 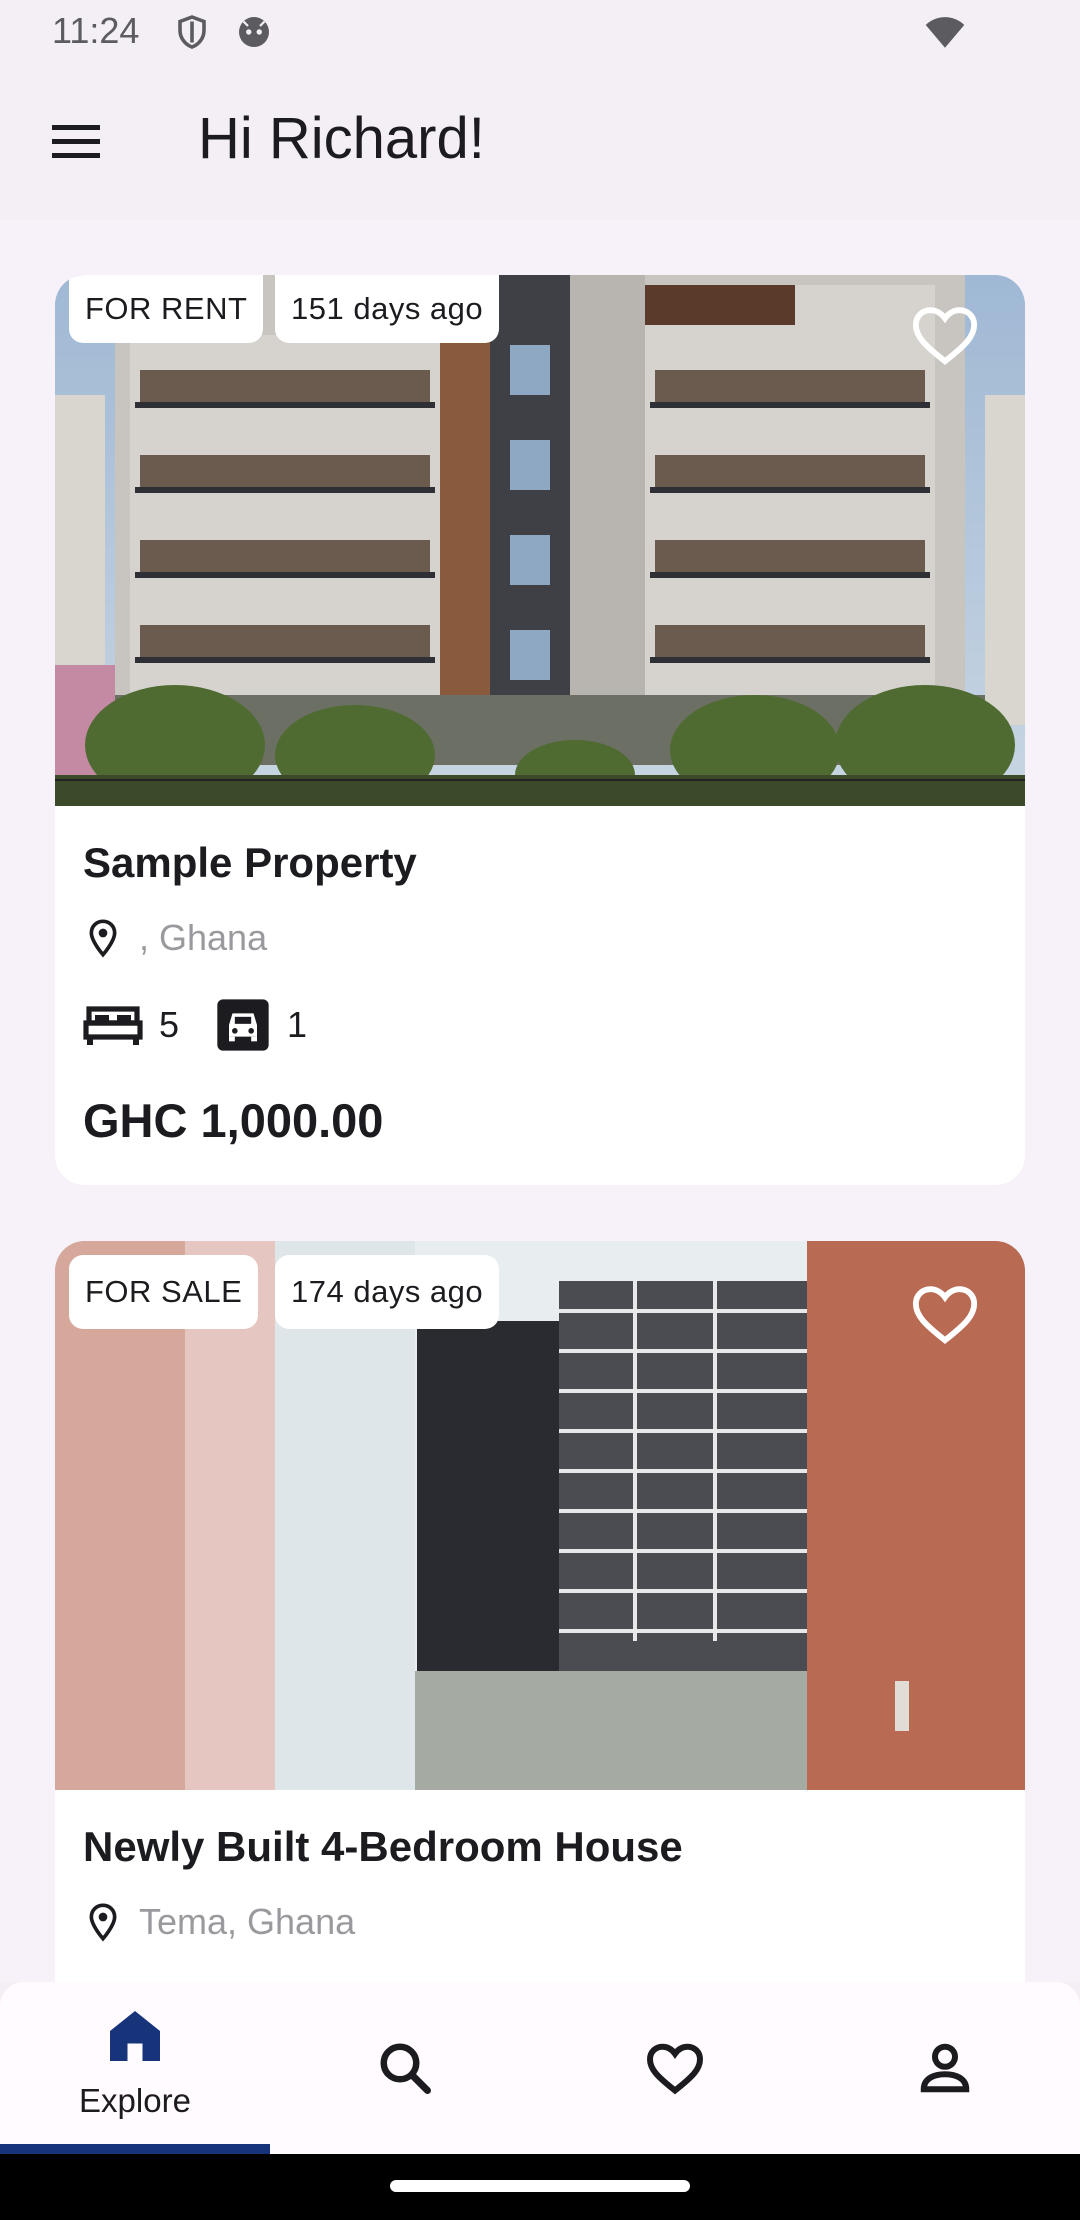 I want to click on listing-age-badge: 151 days ago, so click(x=387, y=309).